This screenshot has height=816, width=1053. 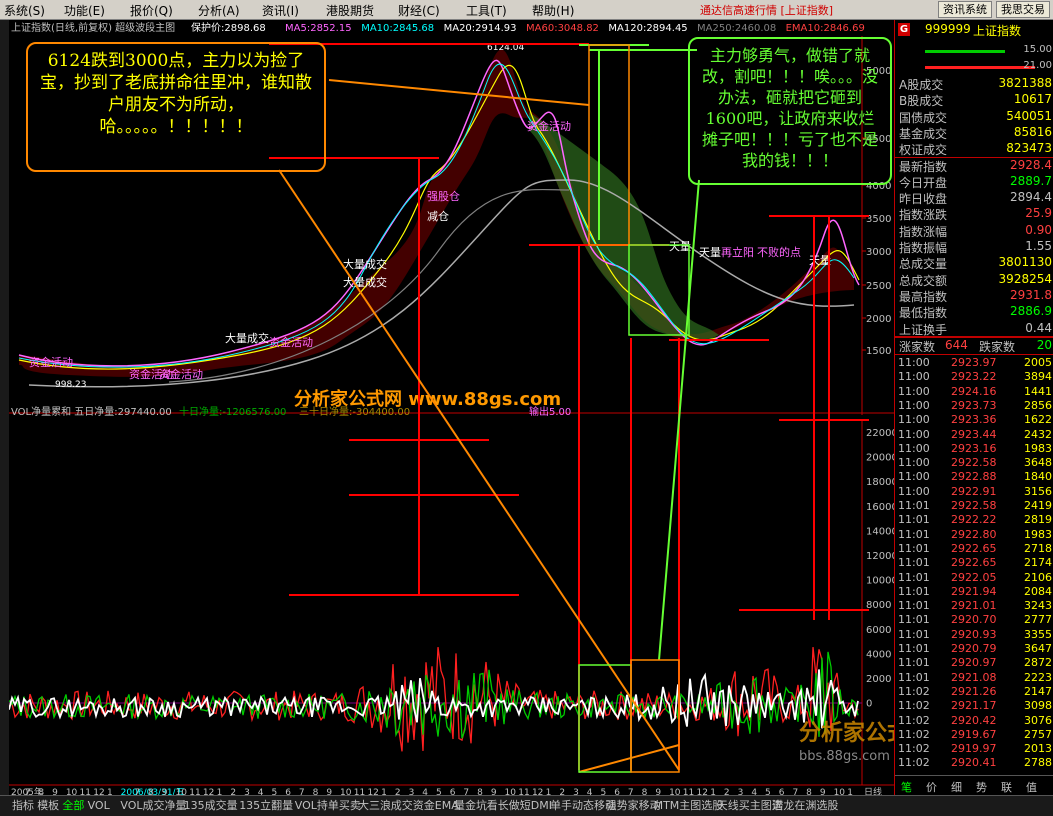 I want to click on date-label: 9, so click(x=823, y=791).